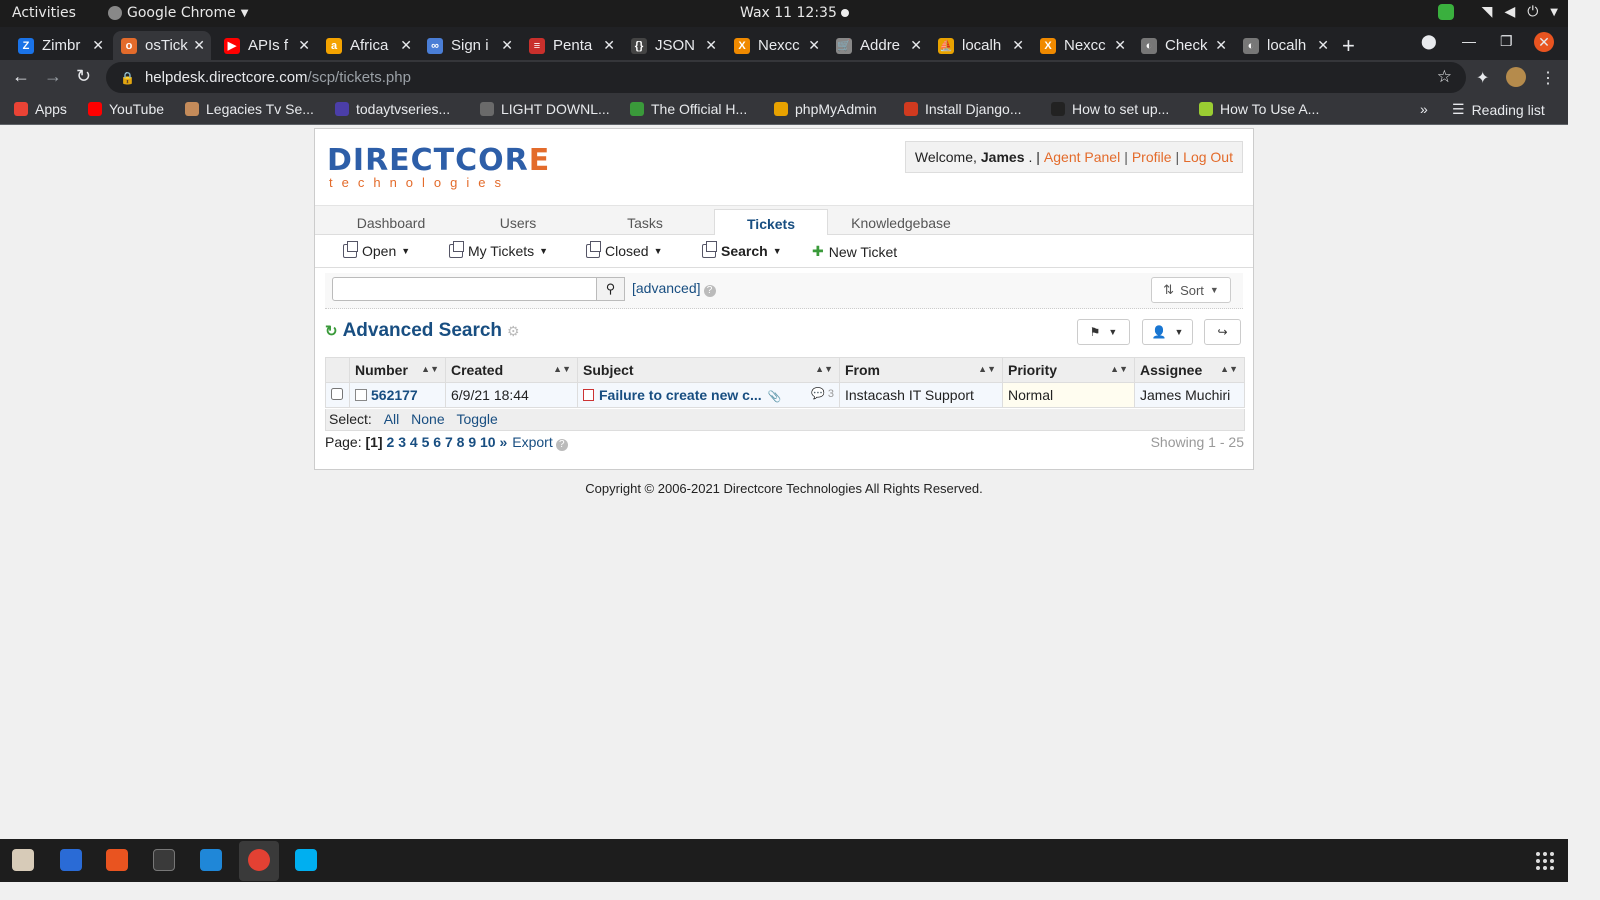  Describe the element at coordinates (1222, 332) in the screenshot. I see `share-action-button: ↪` at that location.